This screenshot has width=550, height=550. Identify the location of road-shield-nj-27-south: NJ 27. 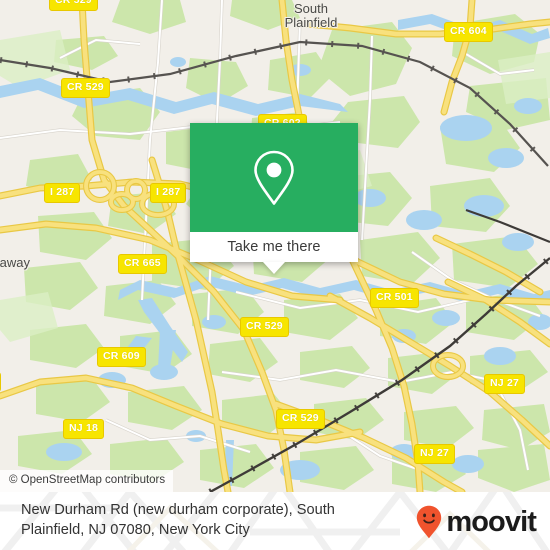
(435, 454).